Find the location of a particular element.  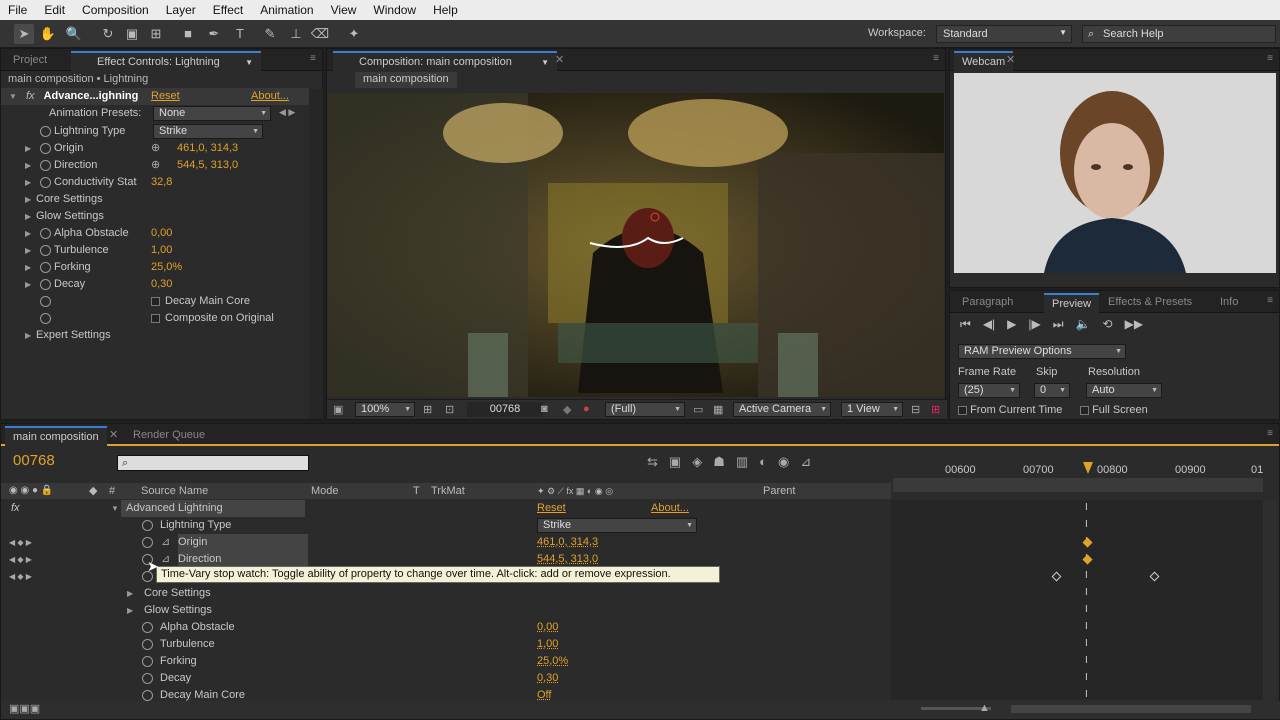

snapshot-icon: ◙ is located at coordinates (544, 409).